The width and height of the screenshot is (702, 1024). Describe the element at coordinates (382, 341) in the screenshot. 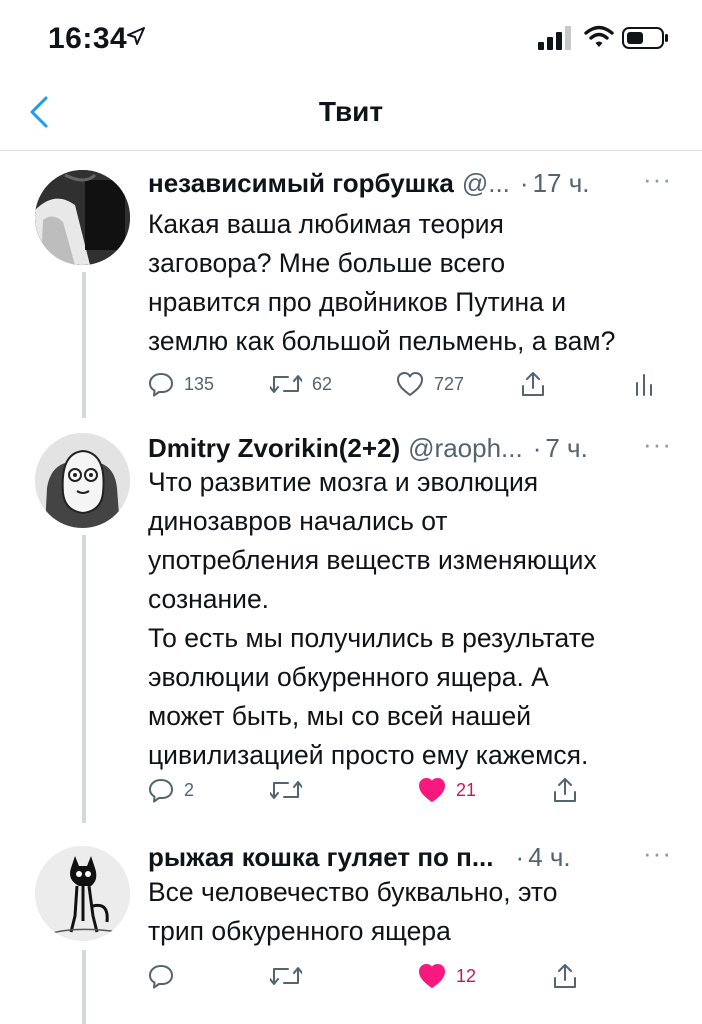

I see `text-line: землю как большой пельмень, а вам?` at that location.